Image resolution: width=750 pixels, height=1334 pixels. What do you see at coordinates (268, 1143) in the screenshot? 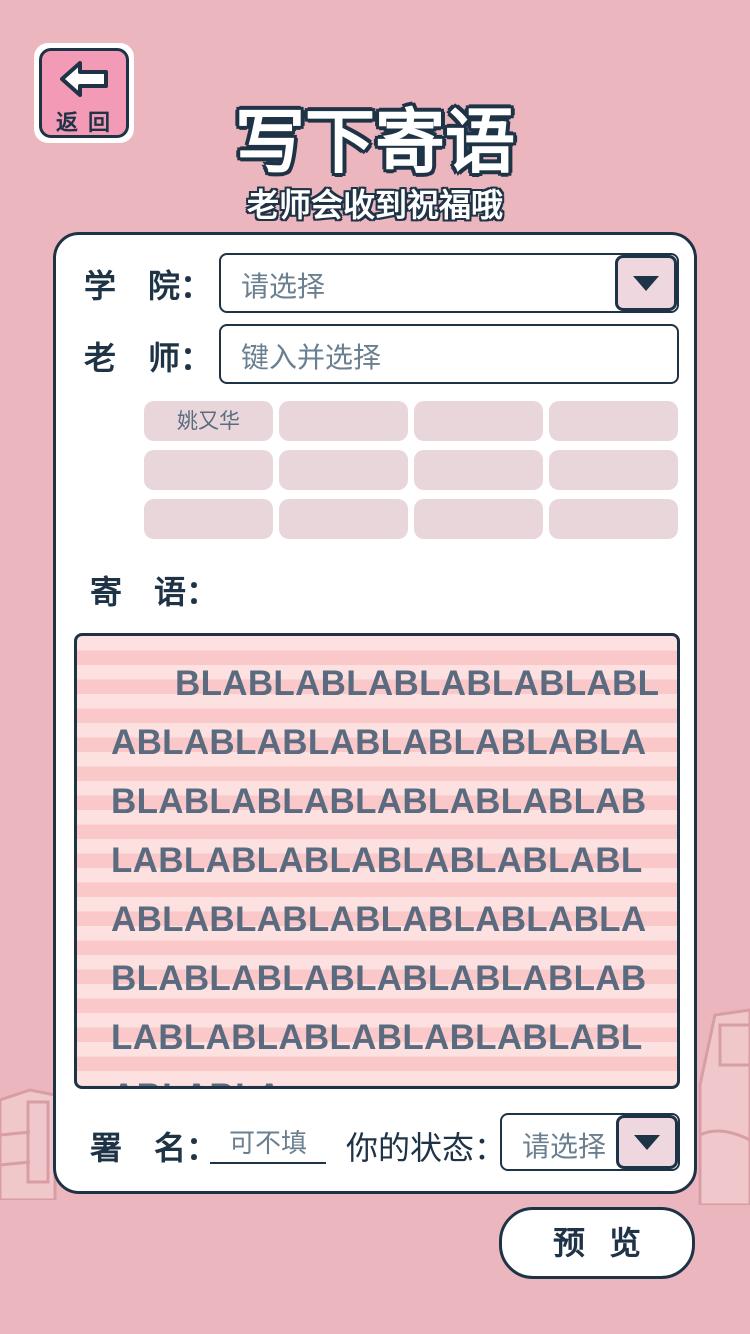
I see `signature-input: 可不填` at bounding box center [268, 1143].